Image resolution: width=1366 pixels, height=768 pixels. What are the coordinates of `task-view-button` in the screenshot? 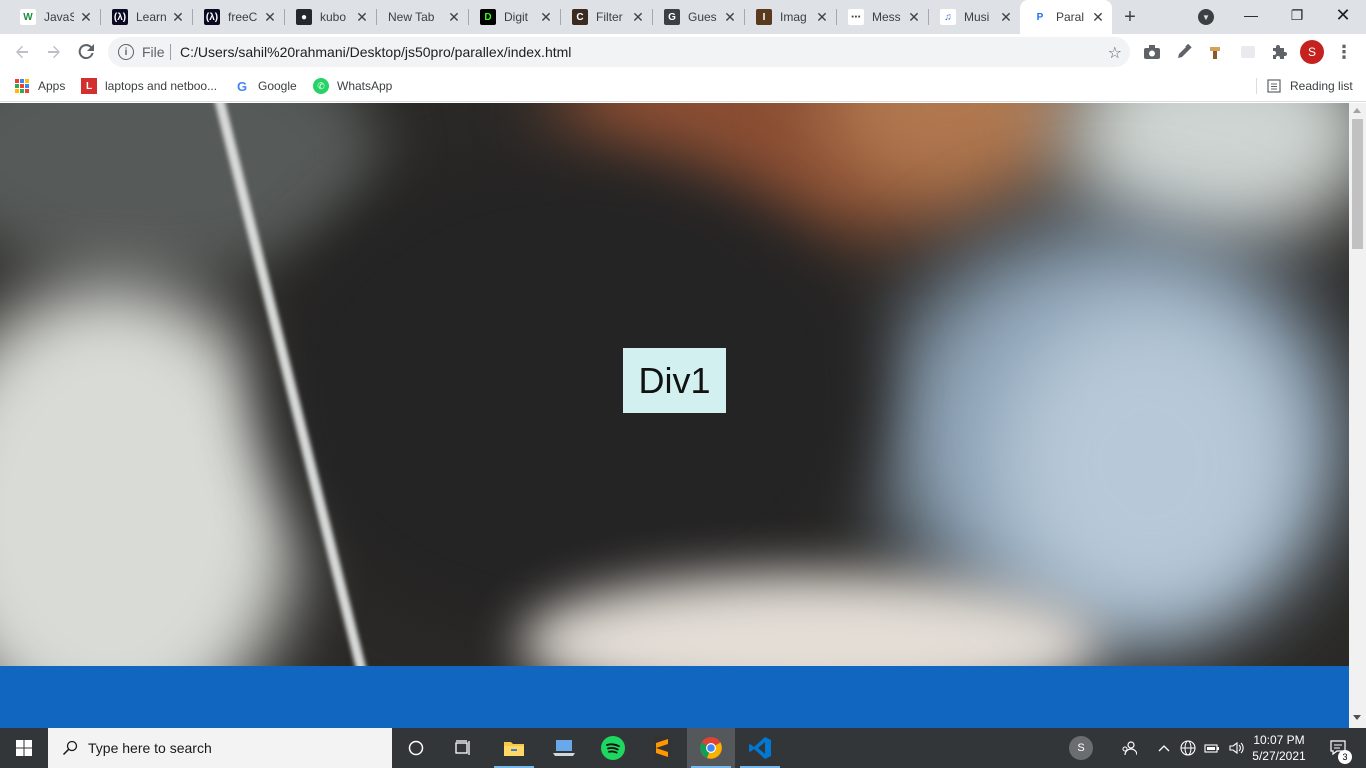 It's located at (464, 748).